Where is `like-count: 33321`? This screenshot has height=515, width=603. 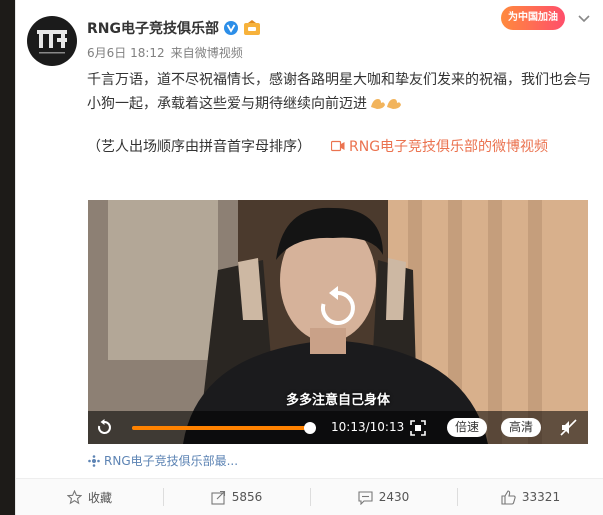
like-count: 33321 is located at coordinates (541, 497).